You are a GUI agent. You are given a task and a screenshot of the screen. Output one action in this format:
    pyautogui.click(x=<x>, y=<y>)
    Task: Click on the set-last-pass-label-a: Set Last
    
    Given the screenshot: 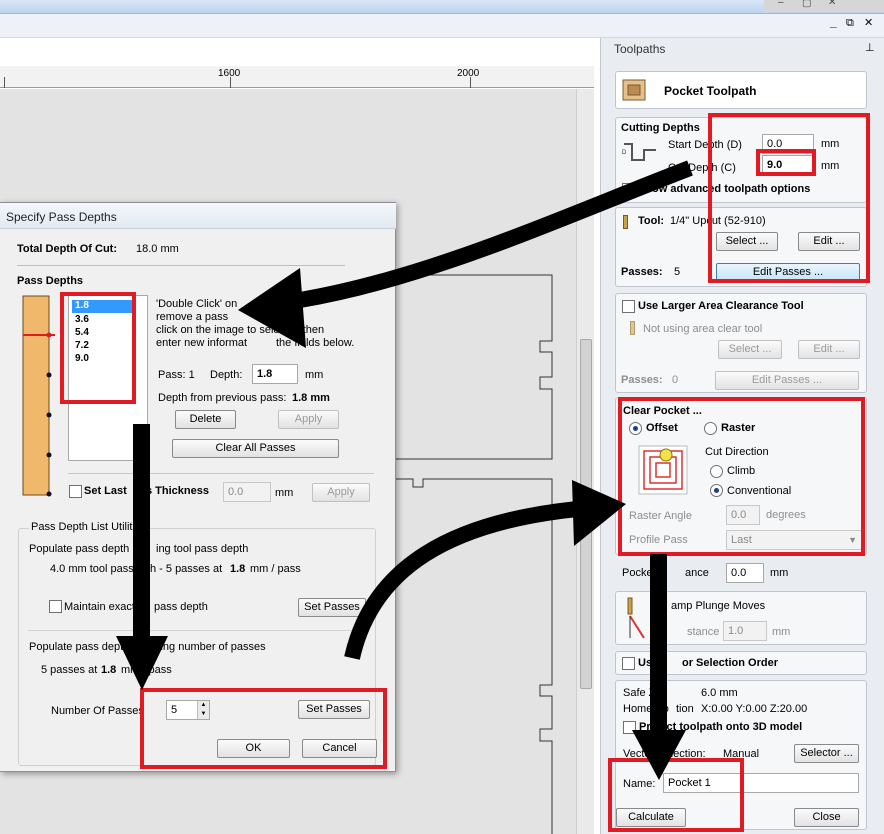 What is the action you would take?
    pyautogui.click(x=105, y=491)
    